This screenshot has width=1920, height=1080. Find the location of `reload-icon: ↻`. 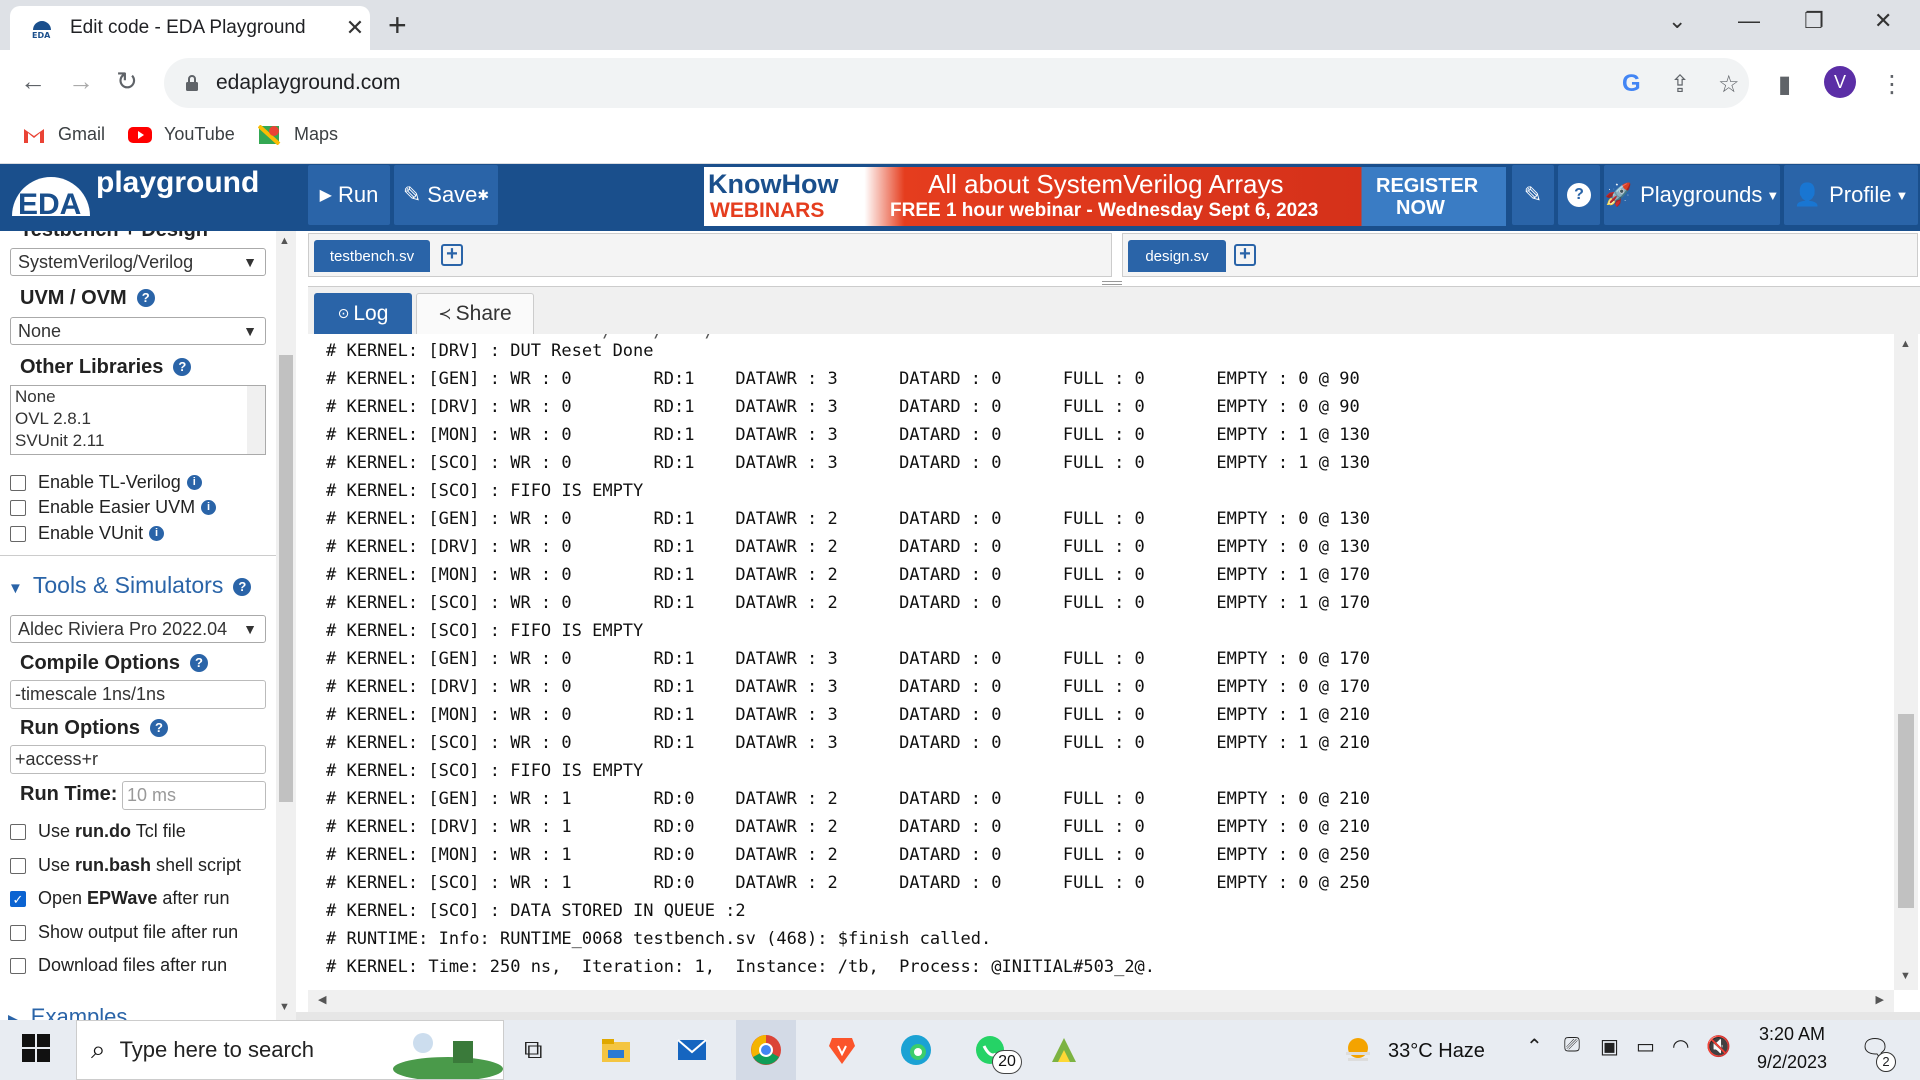

reload-icon: ↻ is located at coordinates (127, 81).